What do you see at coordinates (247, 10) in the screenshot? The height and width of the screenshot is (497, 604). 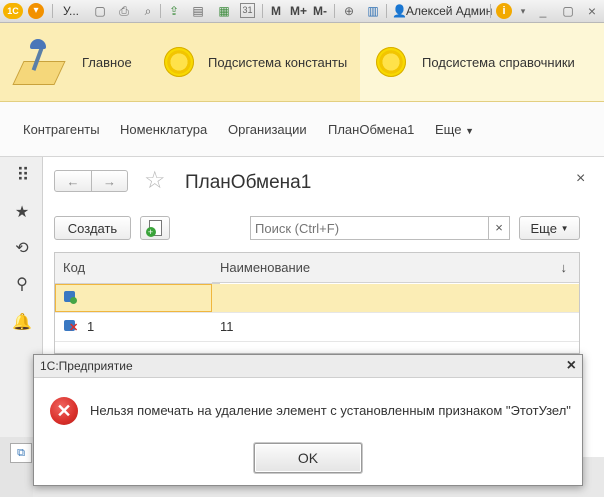 I see `calendar-icon: 31` at bounding box center [247, 10].